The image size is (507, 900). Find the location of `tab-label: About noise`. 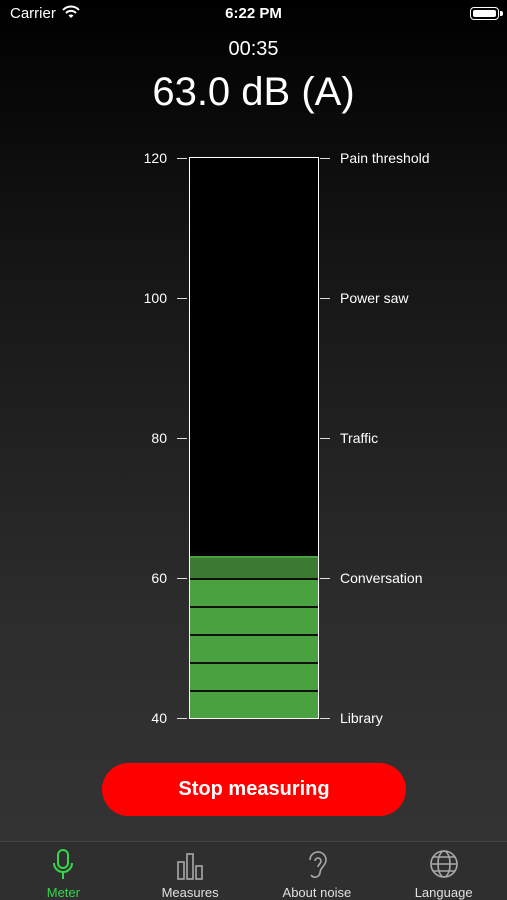

tab-label: About noise is located at coordinates (317, 892).